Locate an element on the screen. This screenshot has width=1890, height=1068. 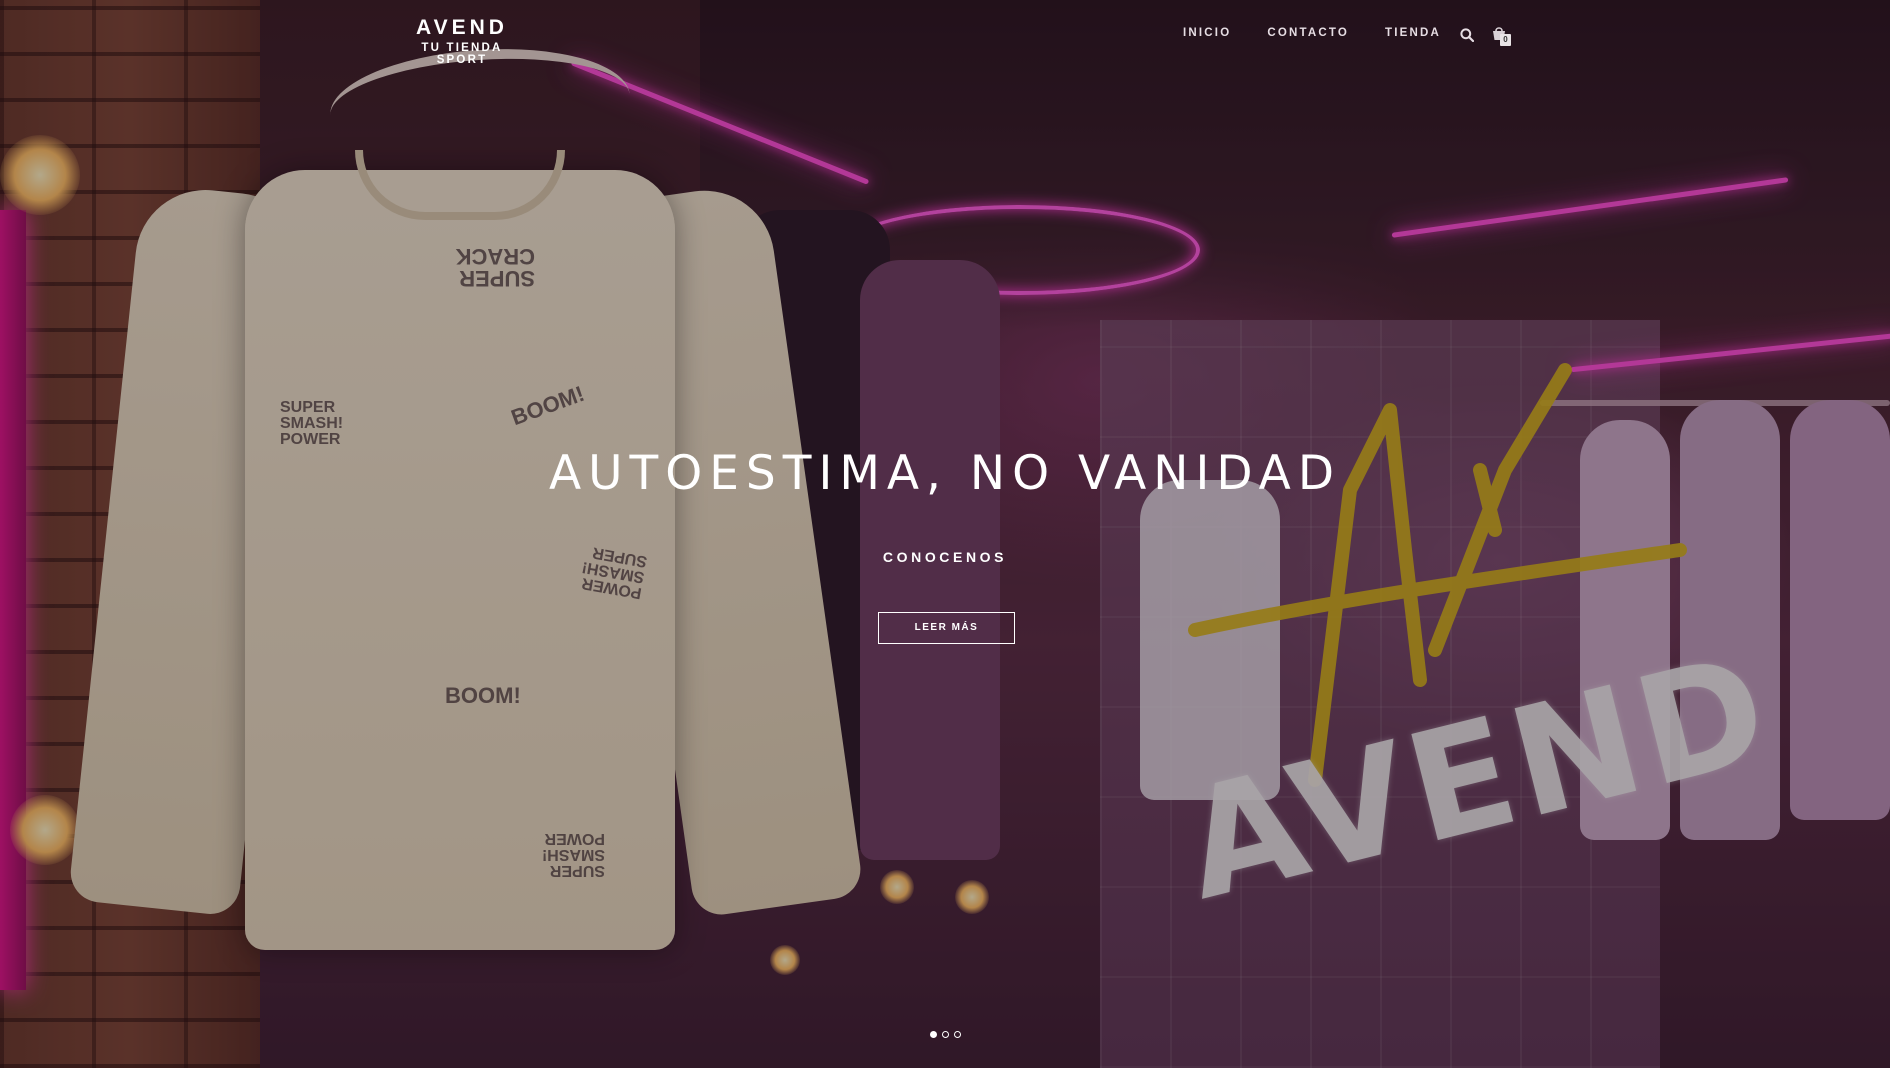
main-navigation: INICIO CONTACTO TIENDA is located at coordinates (1330, 33).